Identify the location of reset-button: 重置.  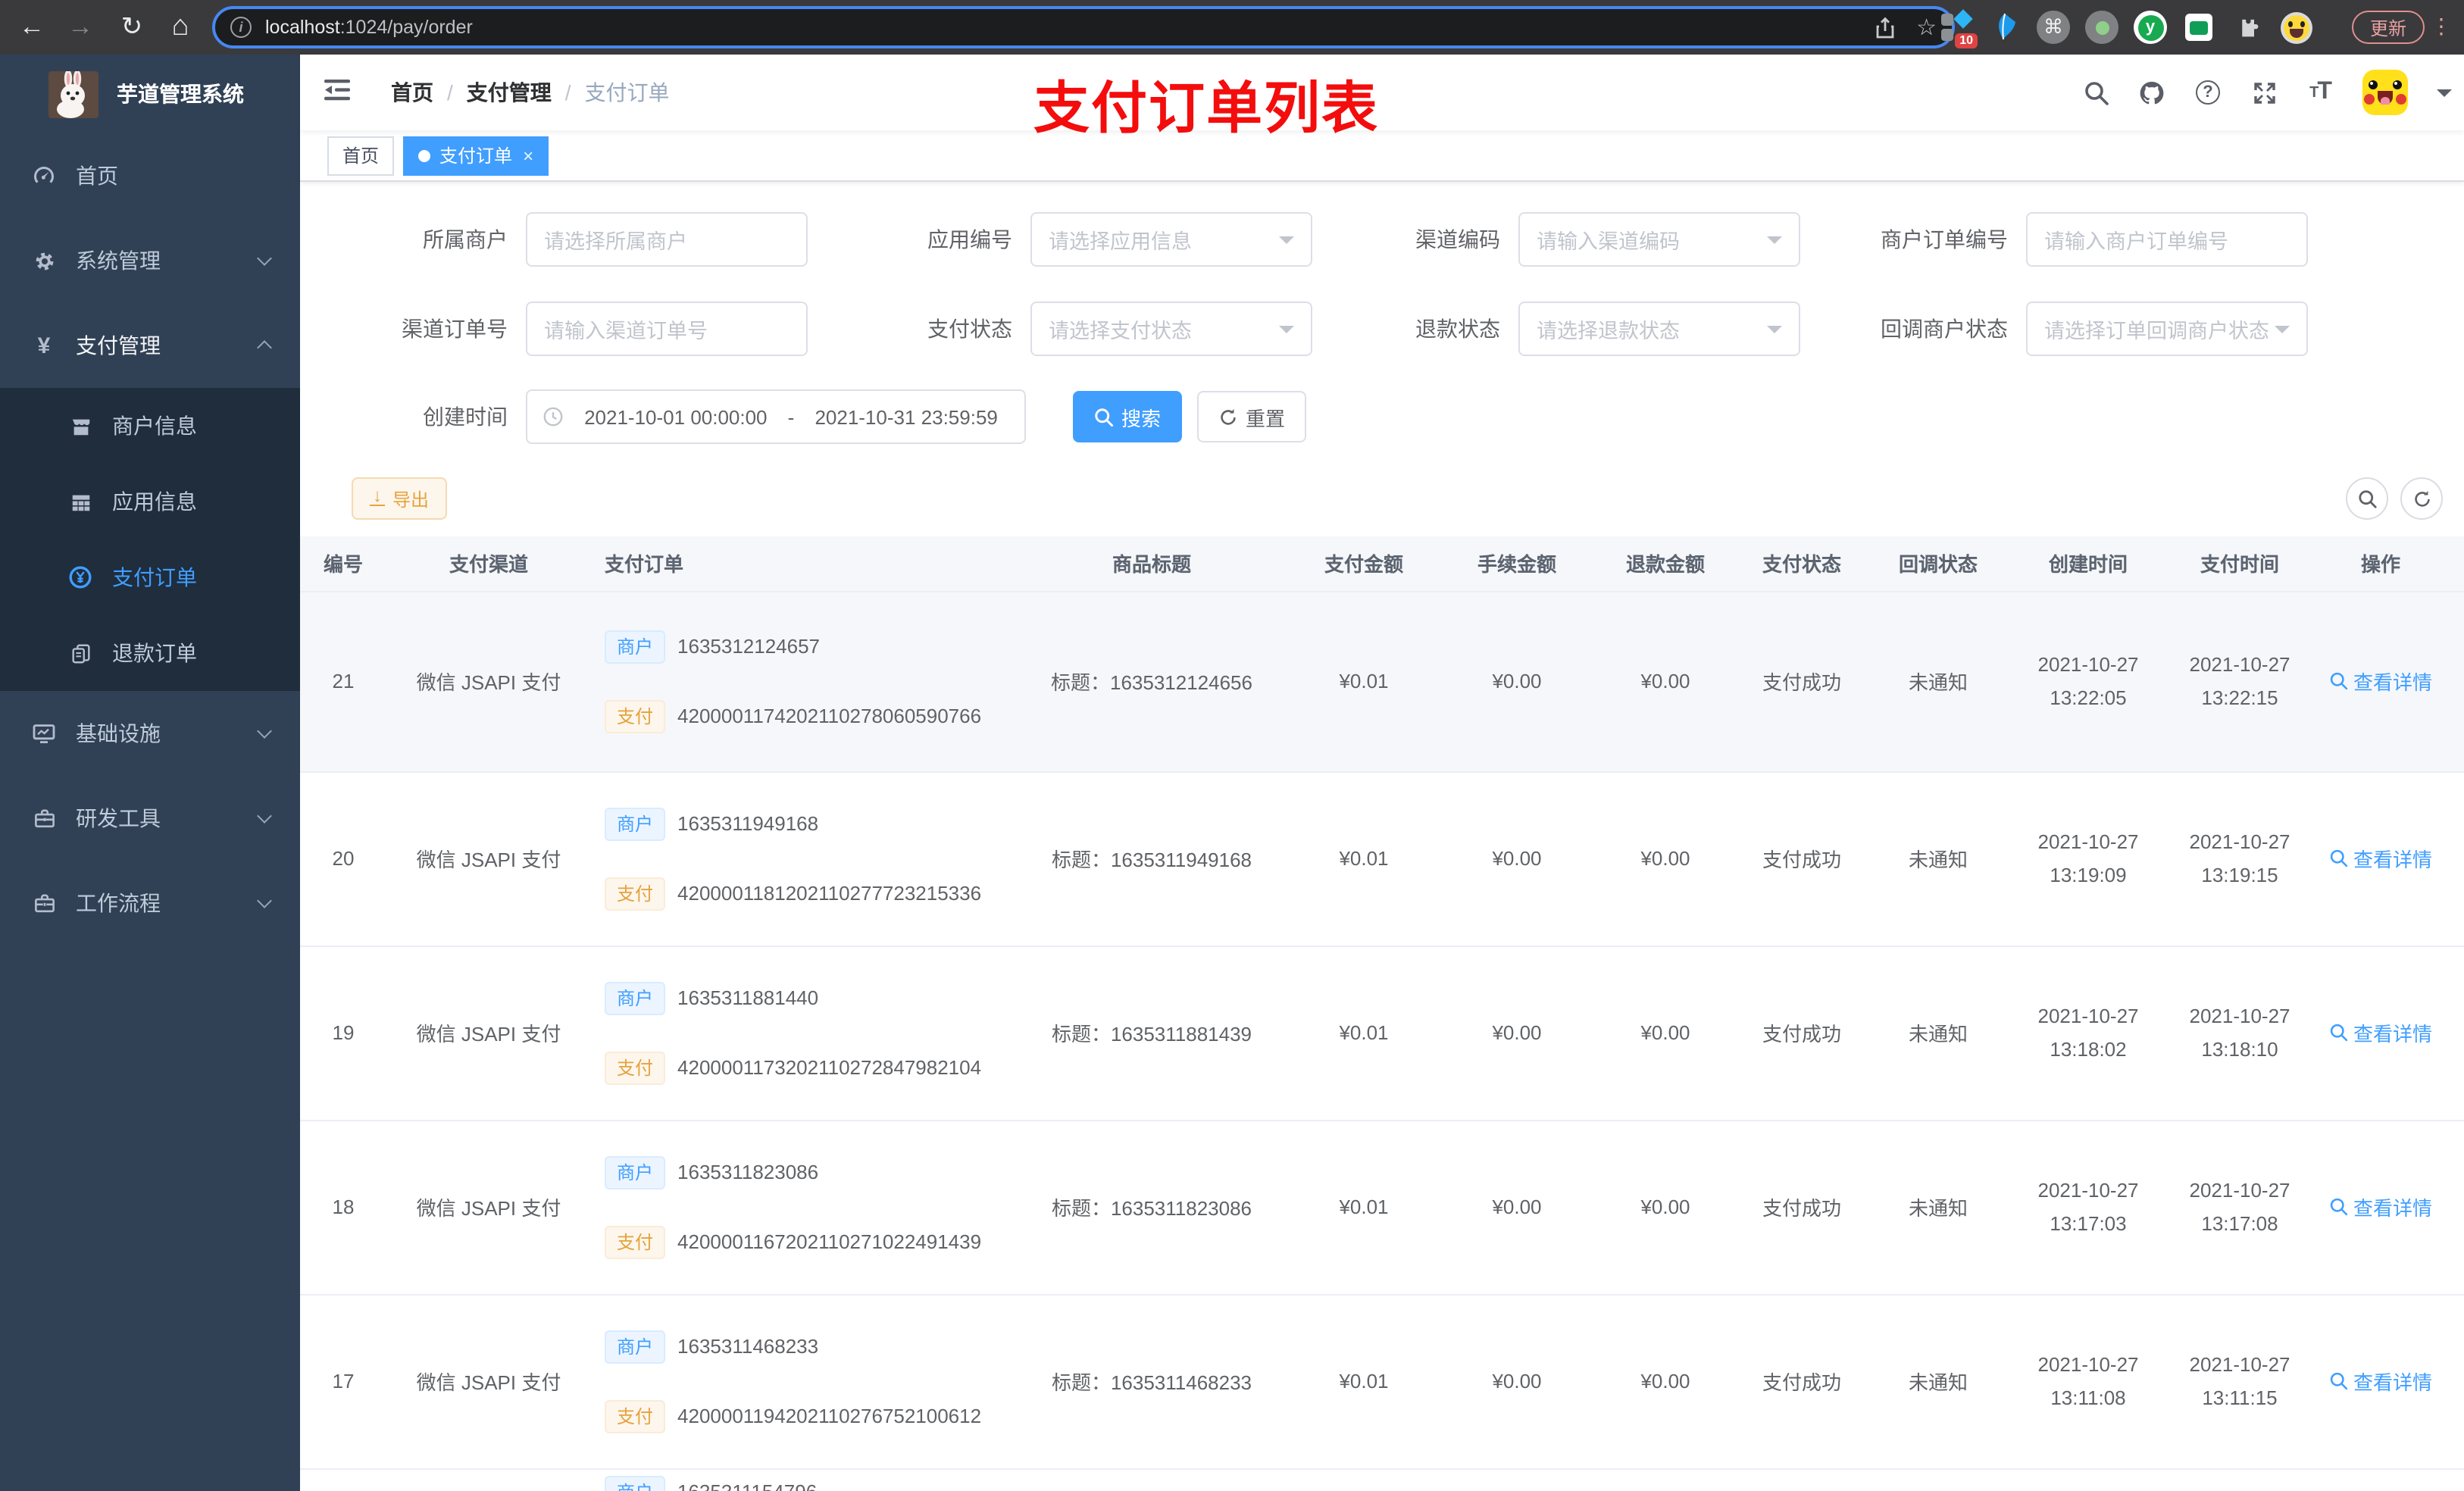
(1252, 416).